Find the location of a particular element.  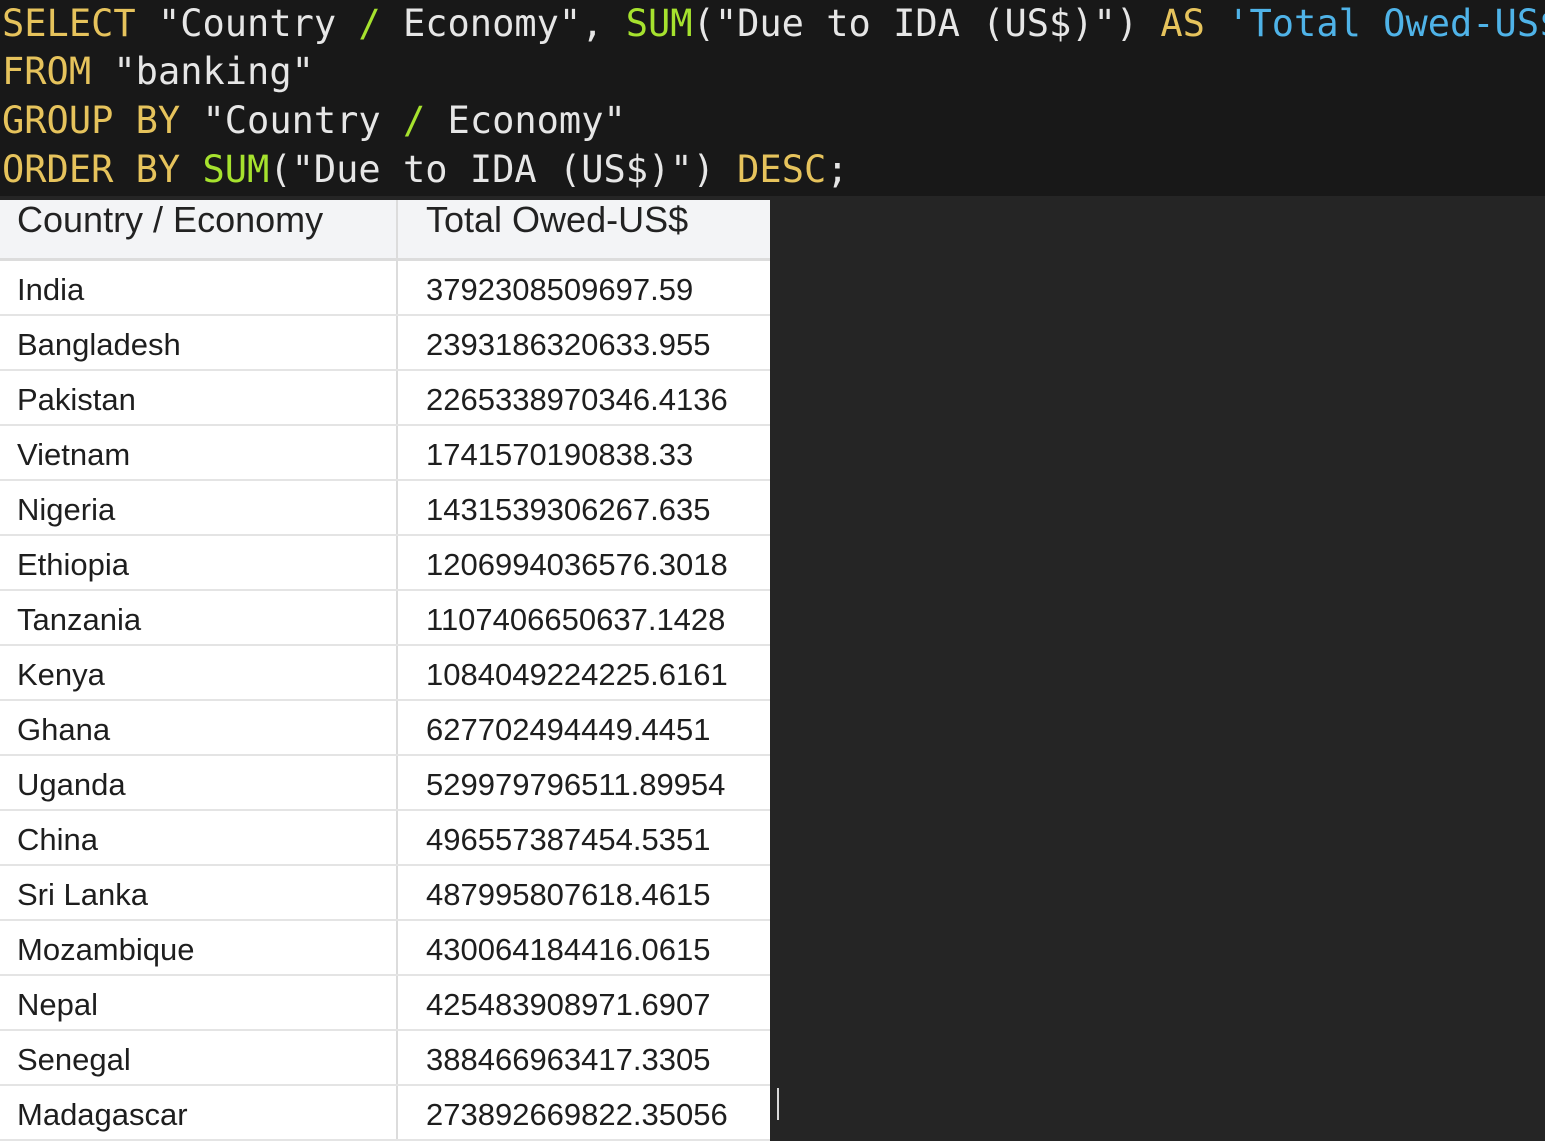

table-row: Senegal 388466963417.3305 is located at coordinates (385, 1058).